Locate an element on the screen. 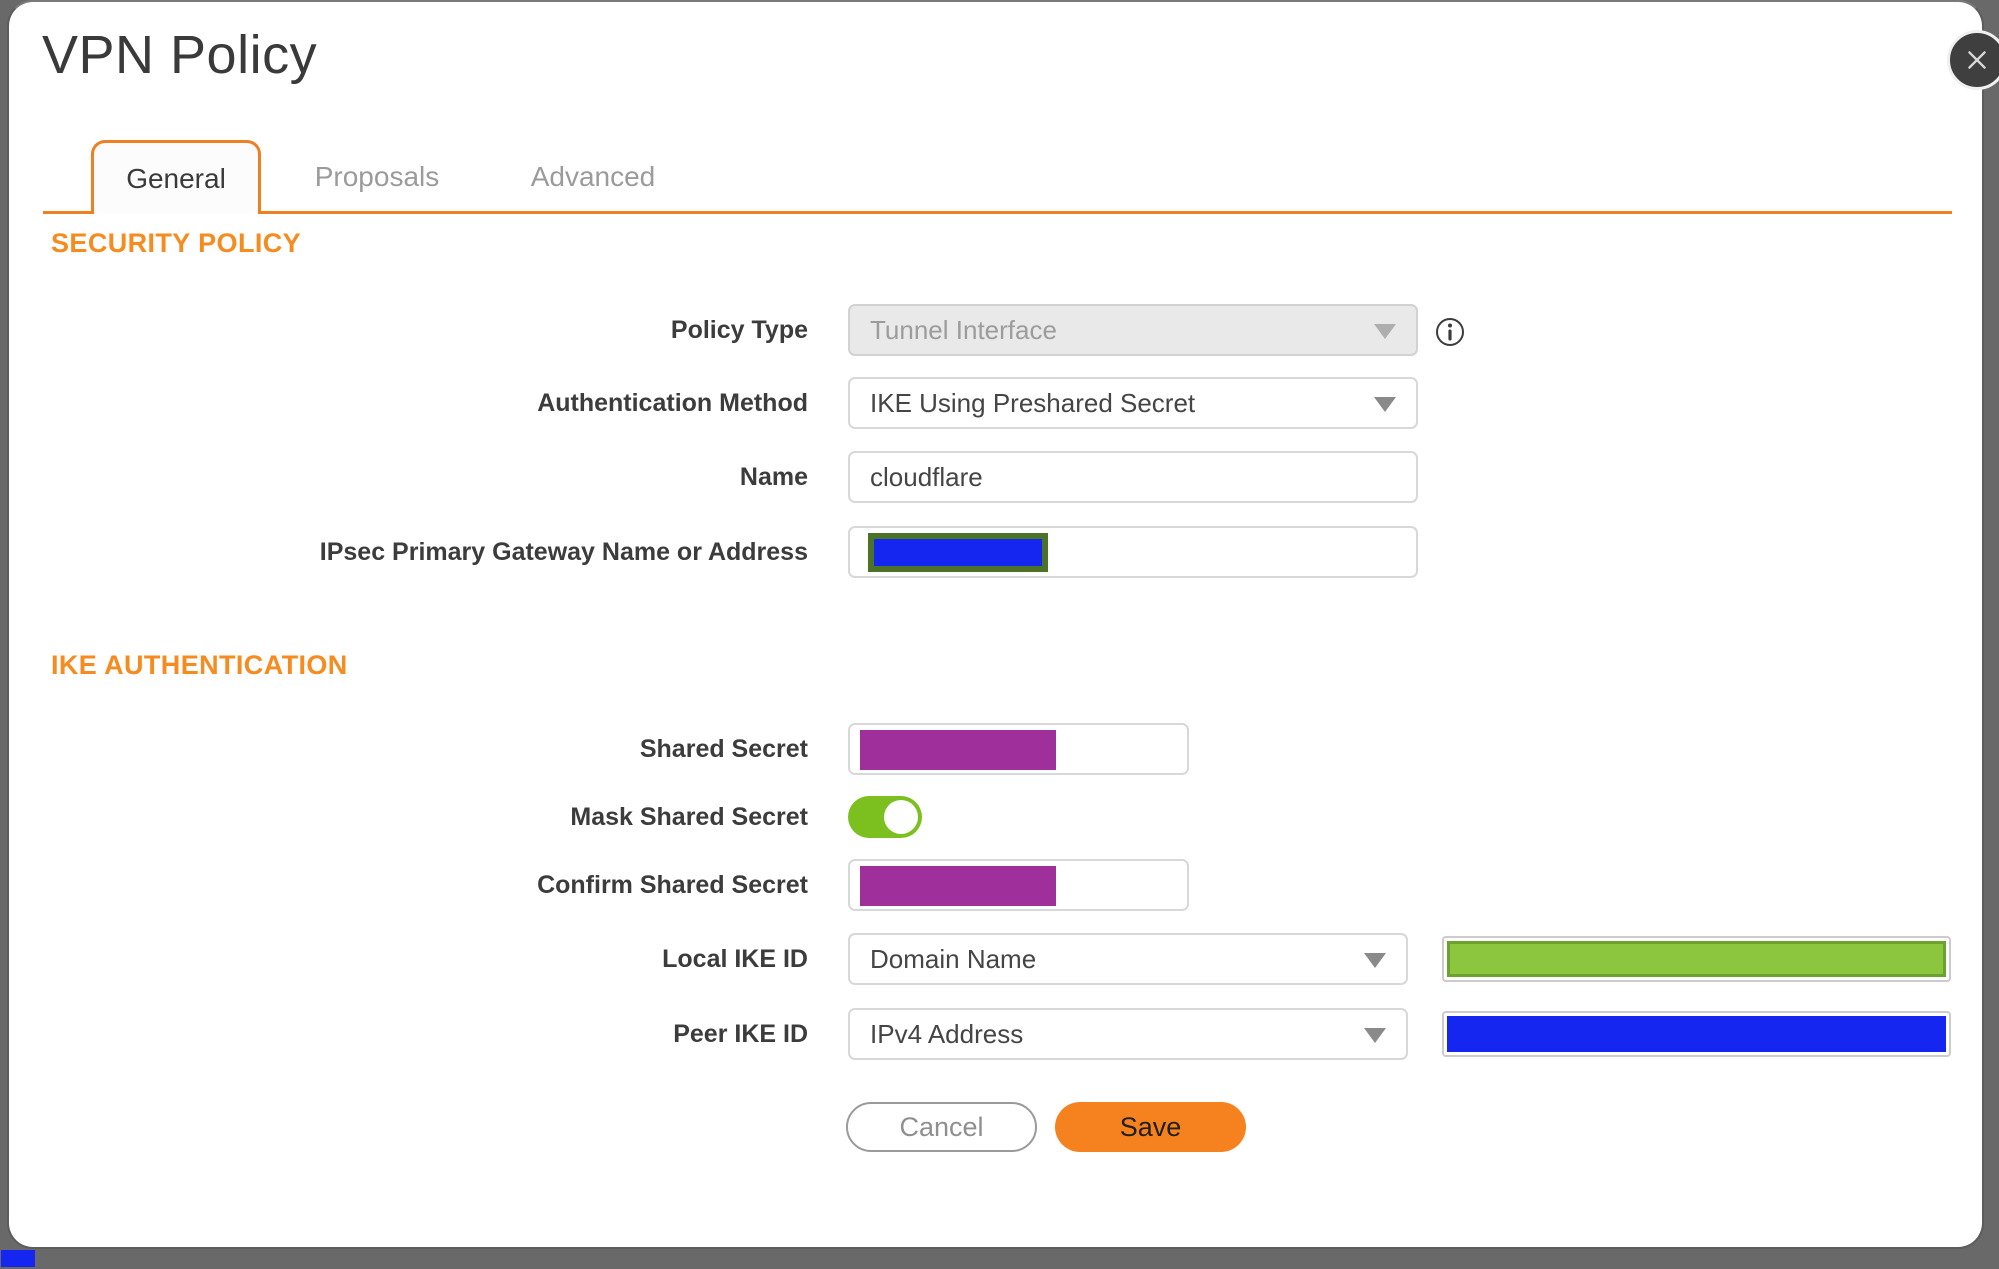  close-button is located at coordinates (1973, 60).